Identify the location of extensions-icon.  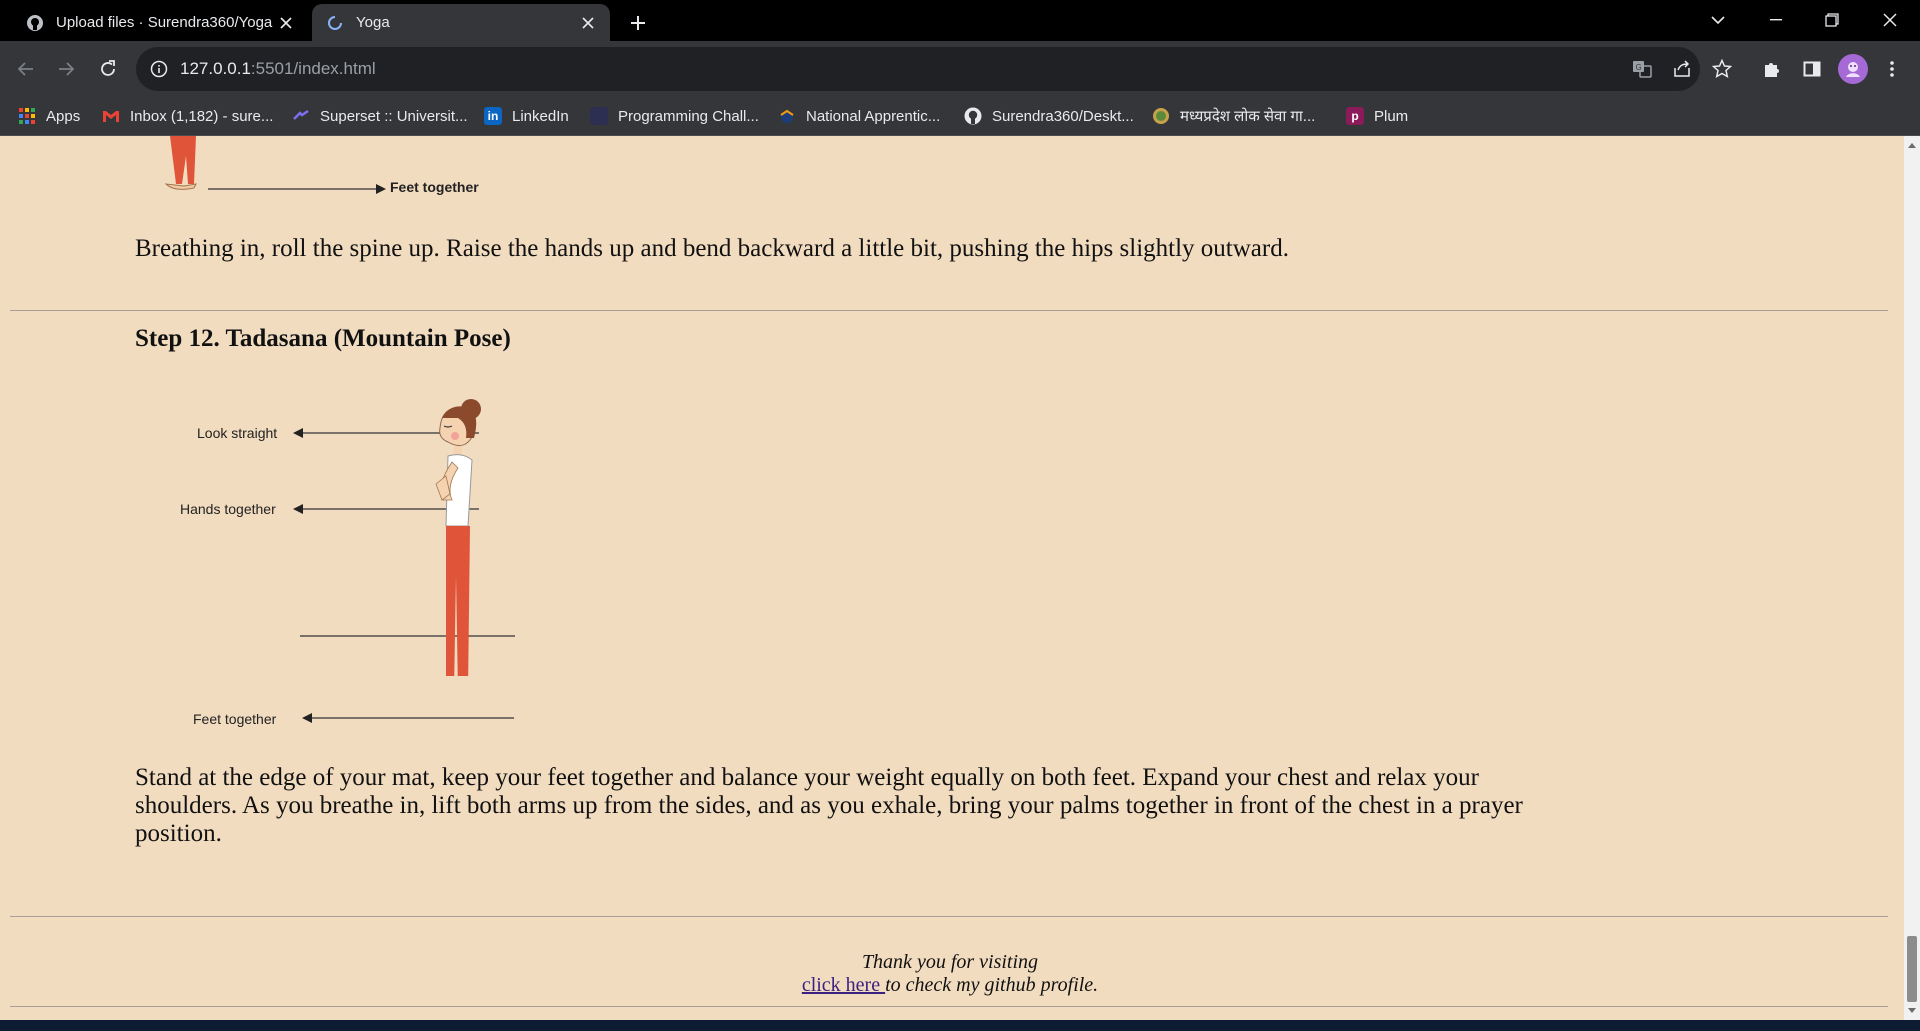
(1772, 69).